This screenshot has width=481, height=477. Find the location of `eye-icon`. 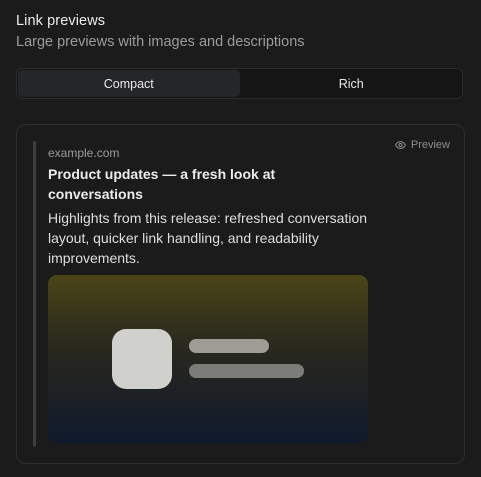

eye-icon is located at coordinates (400, 145).